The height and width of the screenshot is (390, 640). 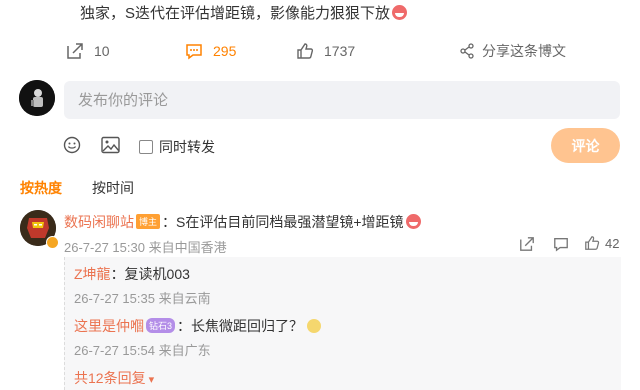 I want to click on reply-meta: 26-7-27 15:54 来自广东, so click(x=142, y=350).